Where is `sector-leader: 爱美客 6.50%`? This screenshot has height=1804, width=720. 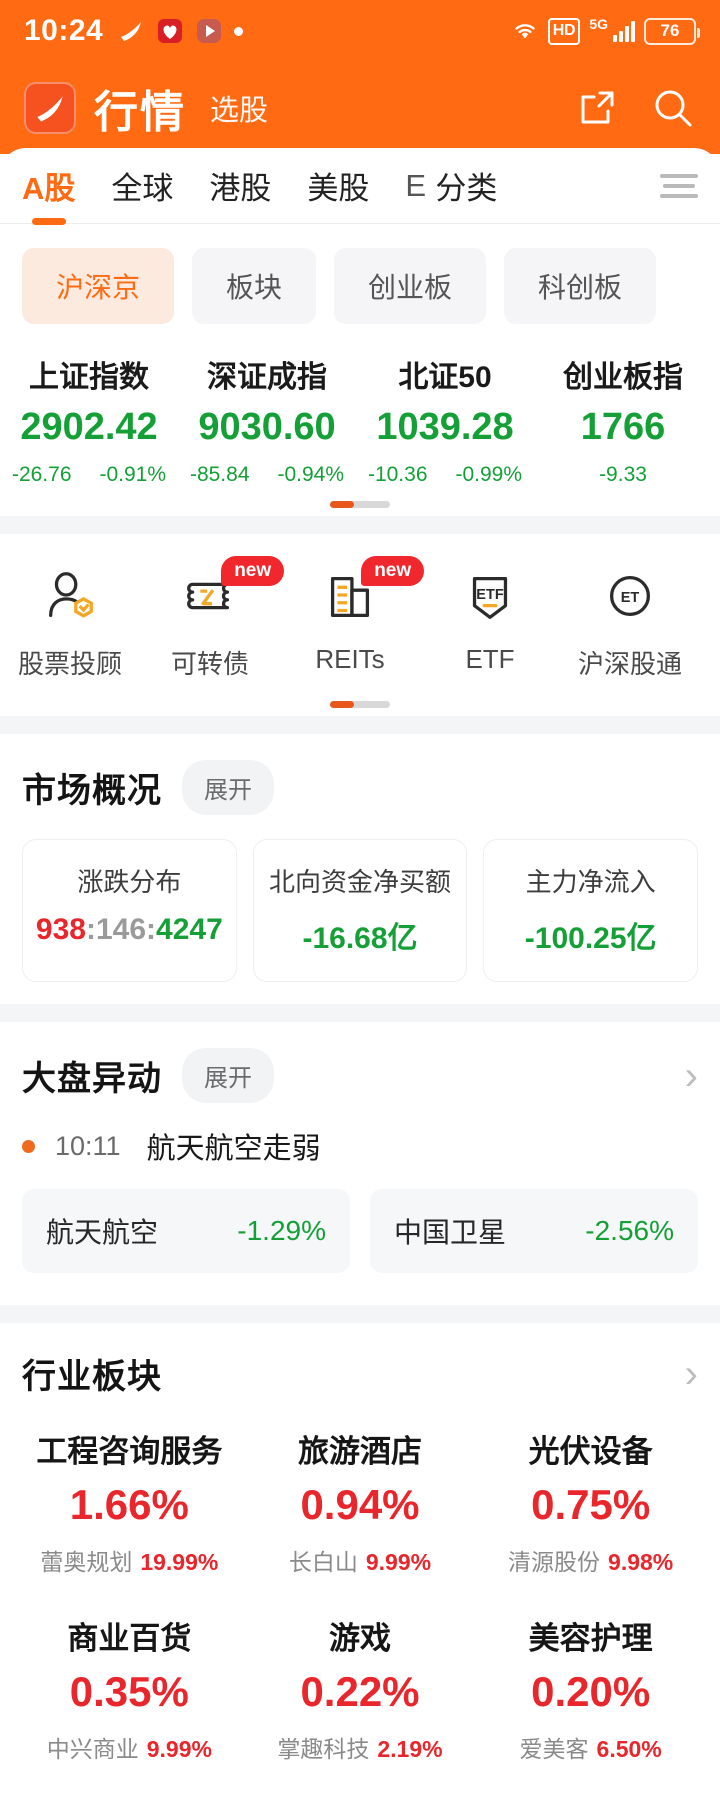 sector-leader: 爱美客 6.50% is located at coordinates (590, 1747).